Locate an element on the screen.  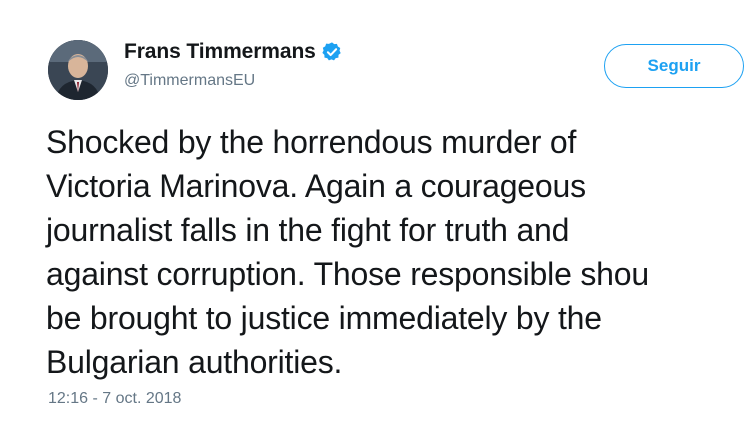
tweet-text-line: Victoria Marinova. Again a courageous is located at coordinates (316, 186).